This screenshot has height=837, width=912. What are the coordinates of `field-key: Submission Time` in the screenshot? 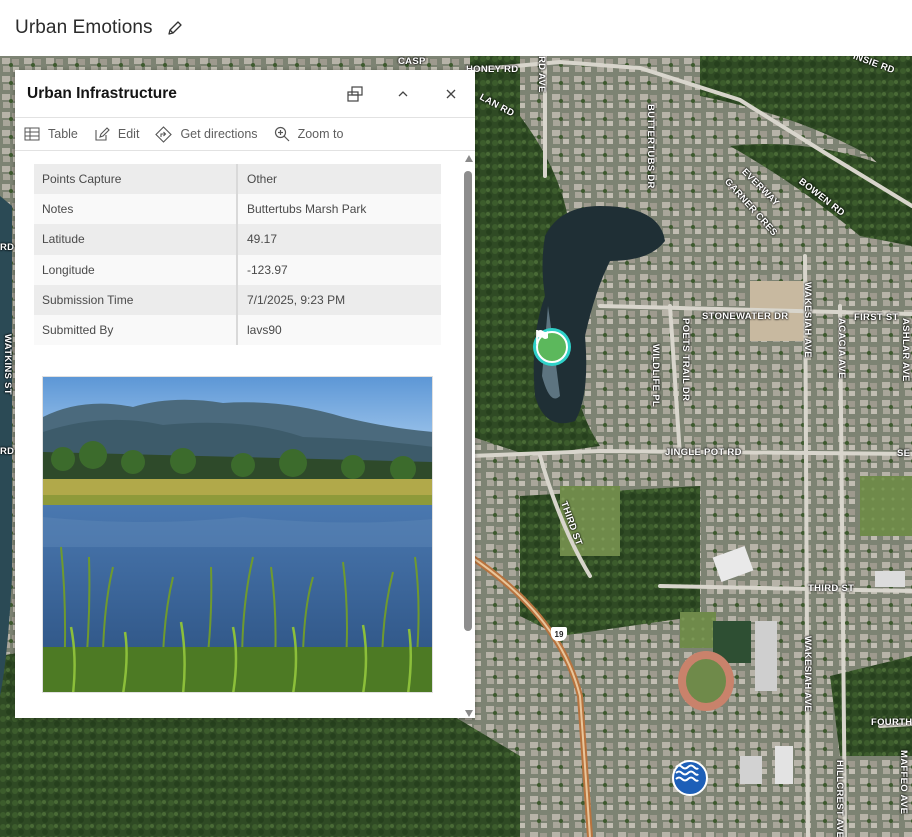 It's located at (136, 299).